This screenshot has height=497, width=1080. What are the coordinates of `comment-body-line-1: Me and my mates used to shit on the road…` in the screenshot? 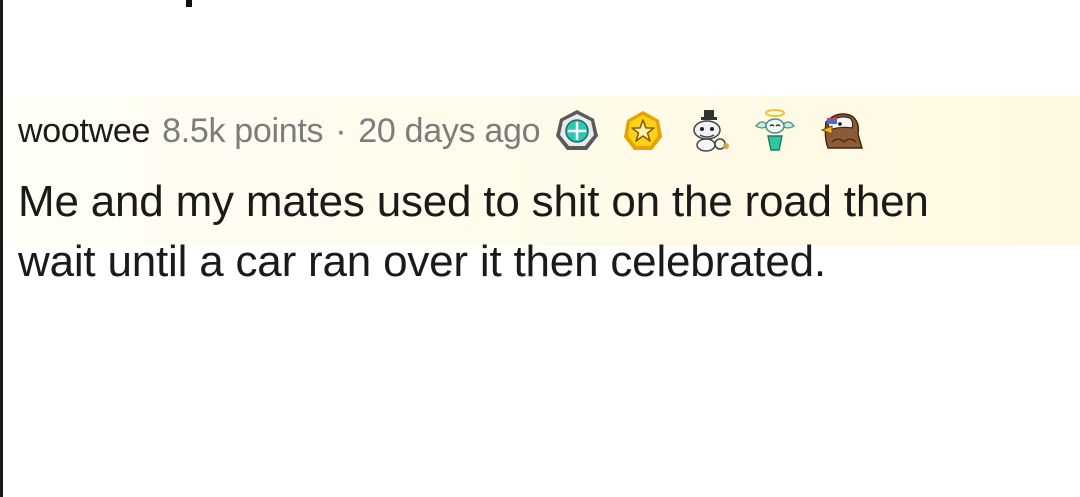 It's located at (473, 201).